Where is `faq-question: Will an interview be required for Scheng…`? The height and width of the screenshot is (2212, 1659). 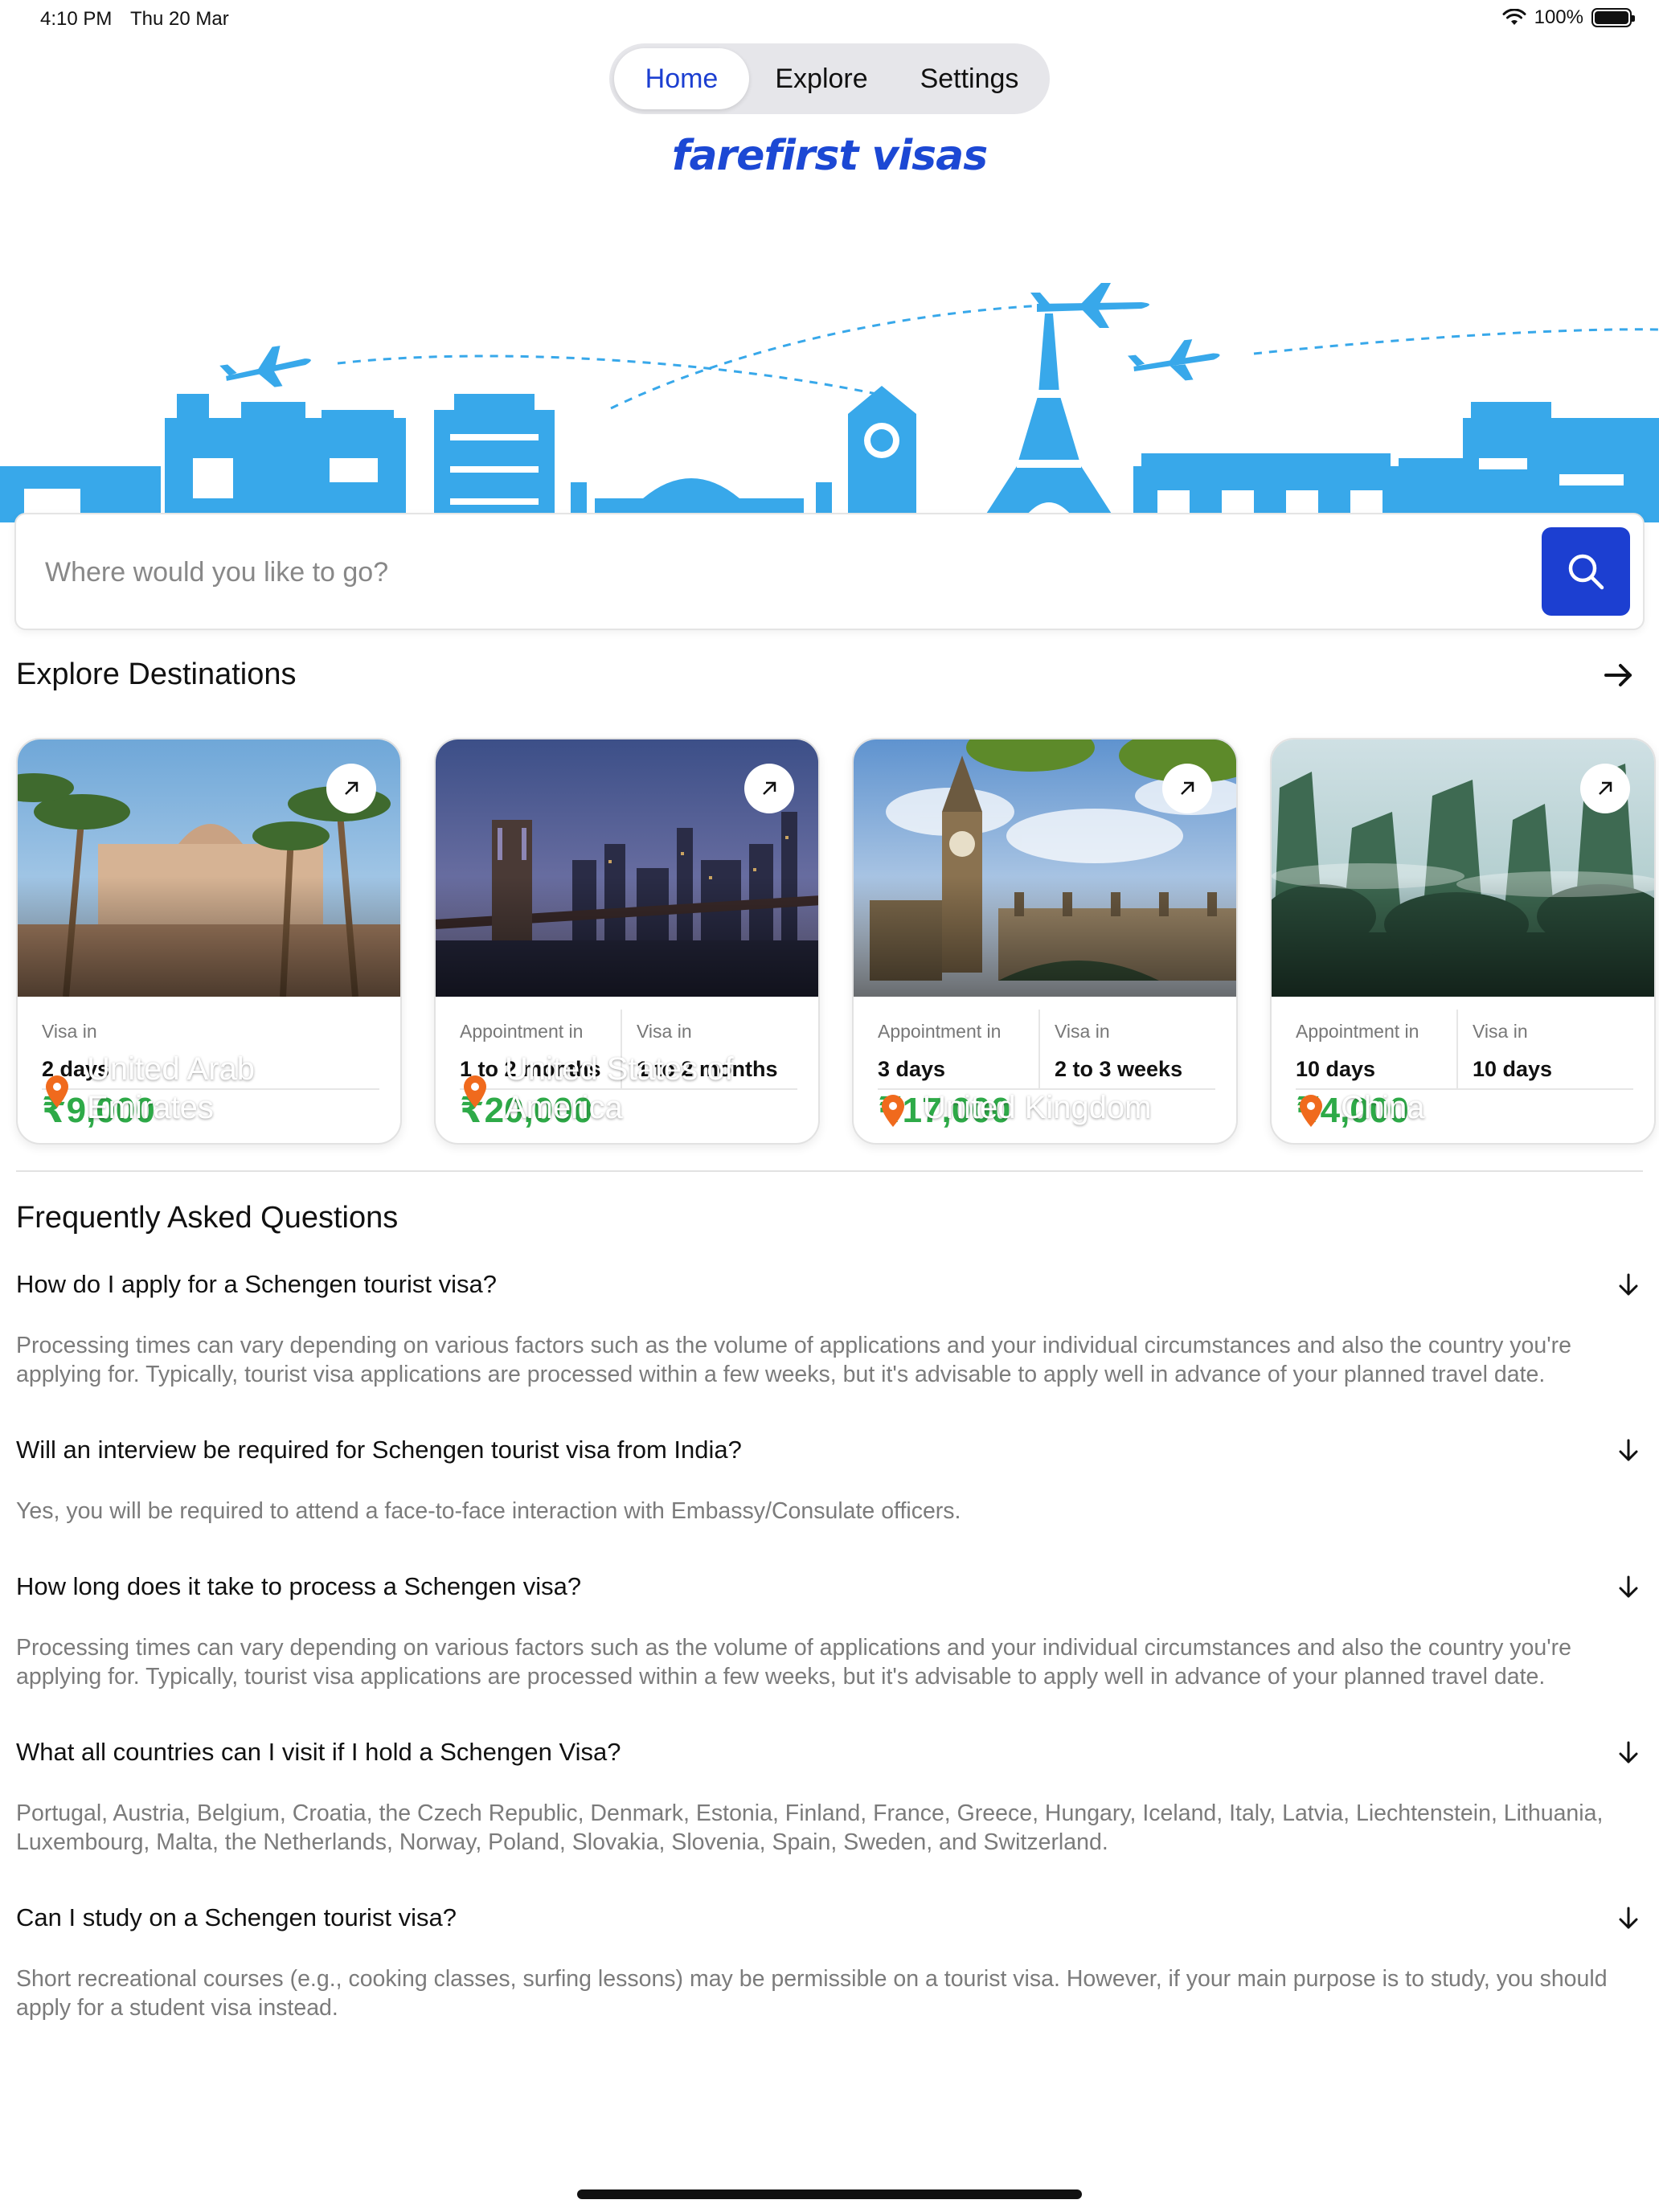
faq-question: Will an interview be required for Scheng… is located at coordinates (829, 1450).